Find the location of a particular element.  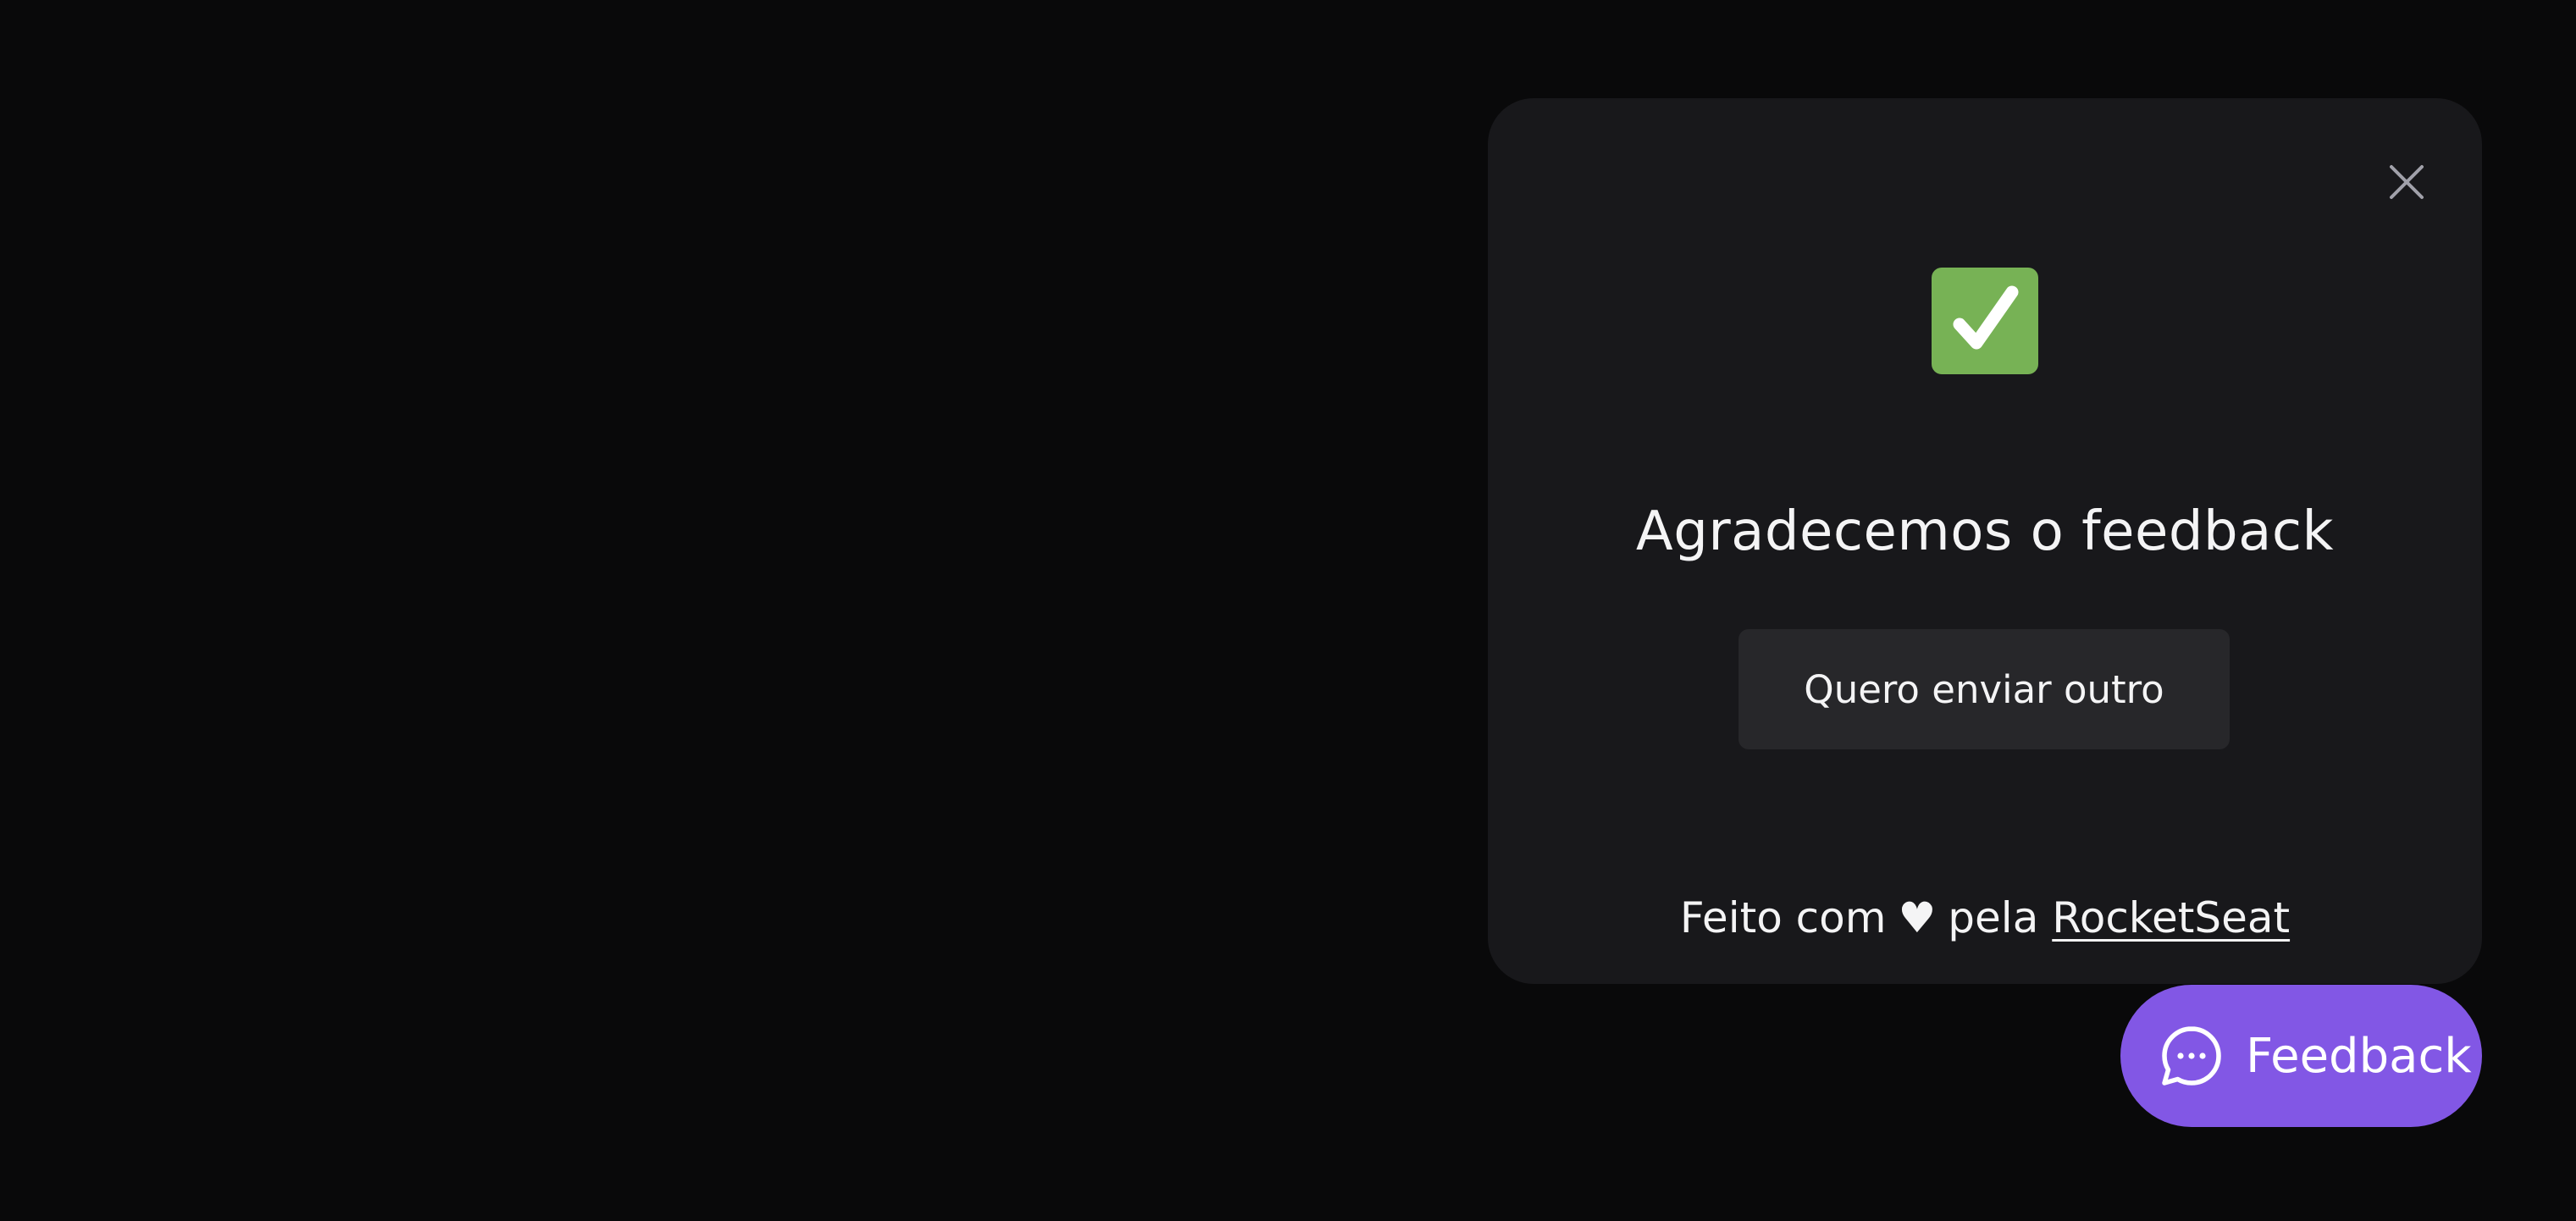

footer: Feito com ♥ pela RocketSeat is located at coordinates (1985, 918).